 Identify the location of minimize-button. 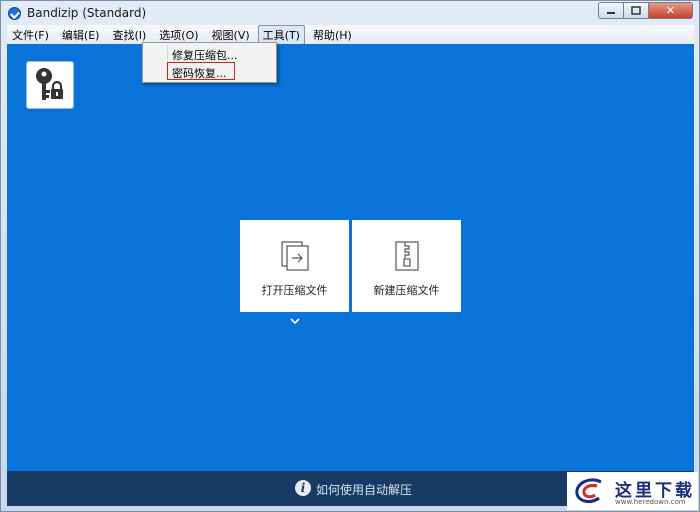
(611, 10).